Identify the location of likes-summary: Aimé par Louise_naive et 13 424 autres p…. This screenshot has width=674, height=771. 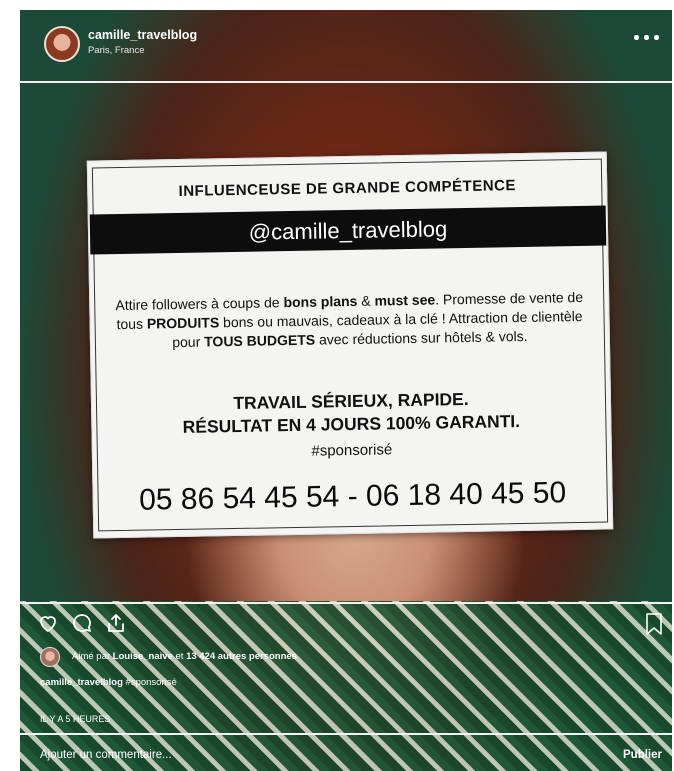
(184, 656).